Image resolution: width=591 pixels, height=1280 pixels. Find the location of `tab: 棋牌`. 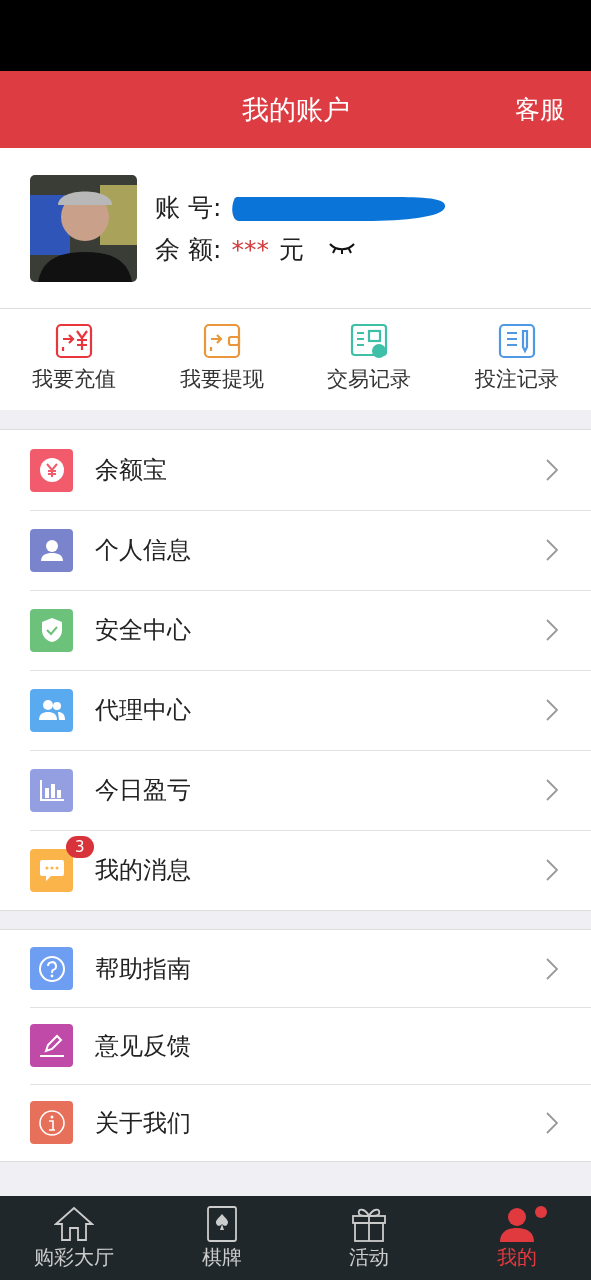

tab: 棋牌 is located at coordinates (221, 1238).